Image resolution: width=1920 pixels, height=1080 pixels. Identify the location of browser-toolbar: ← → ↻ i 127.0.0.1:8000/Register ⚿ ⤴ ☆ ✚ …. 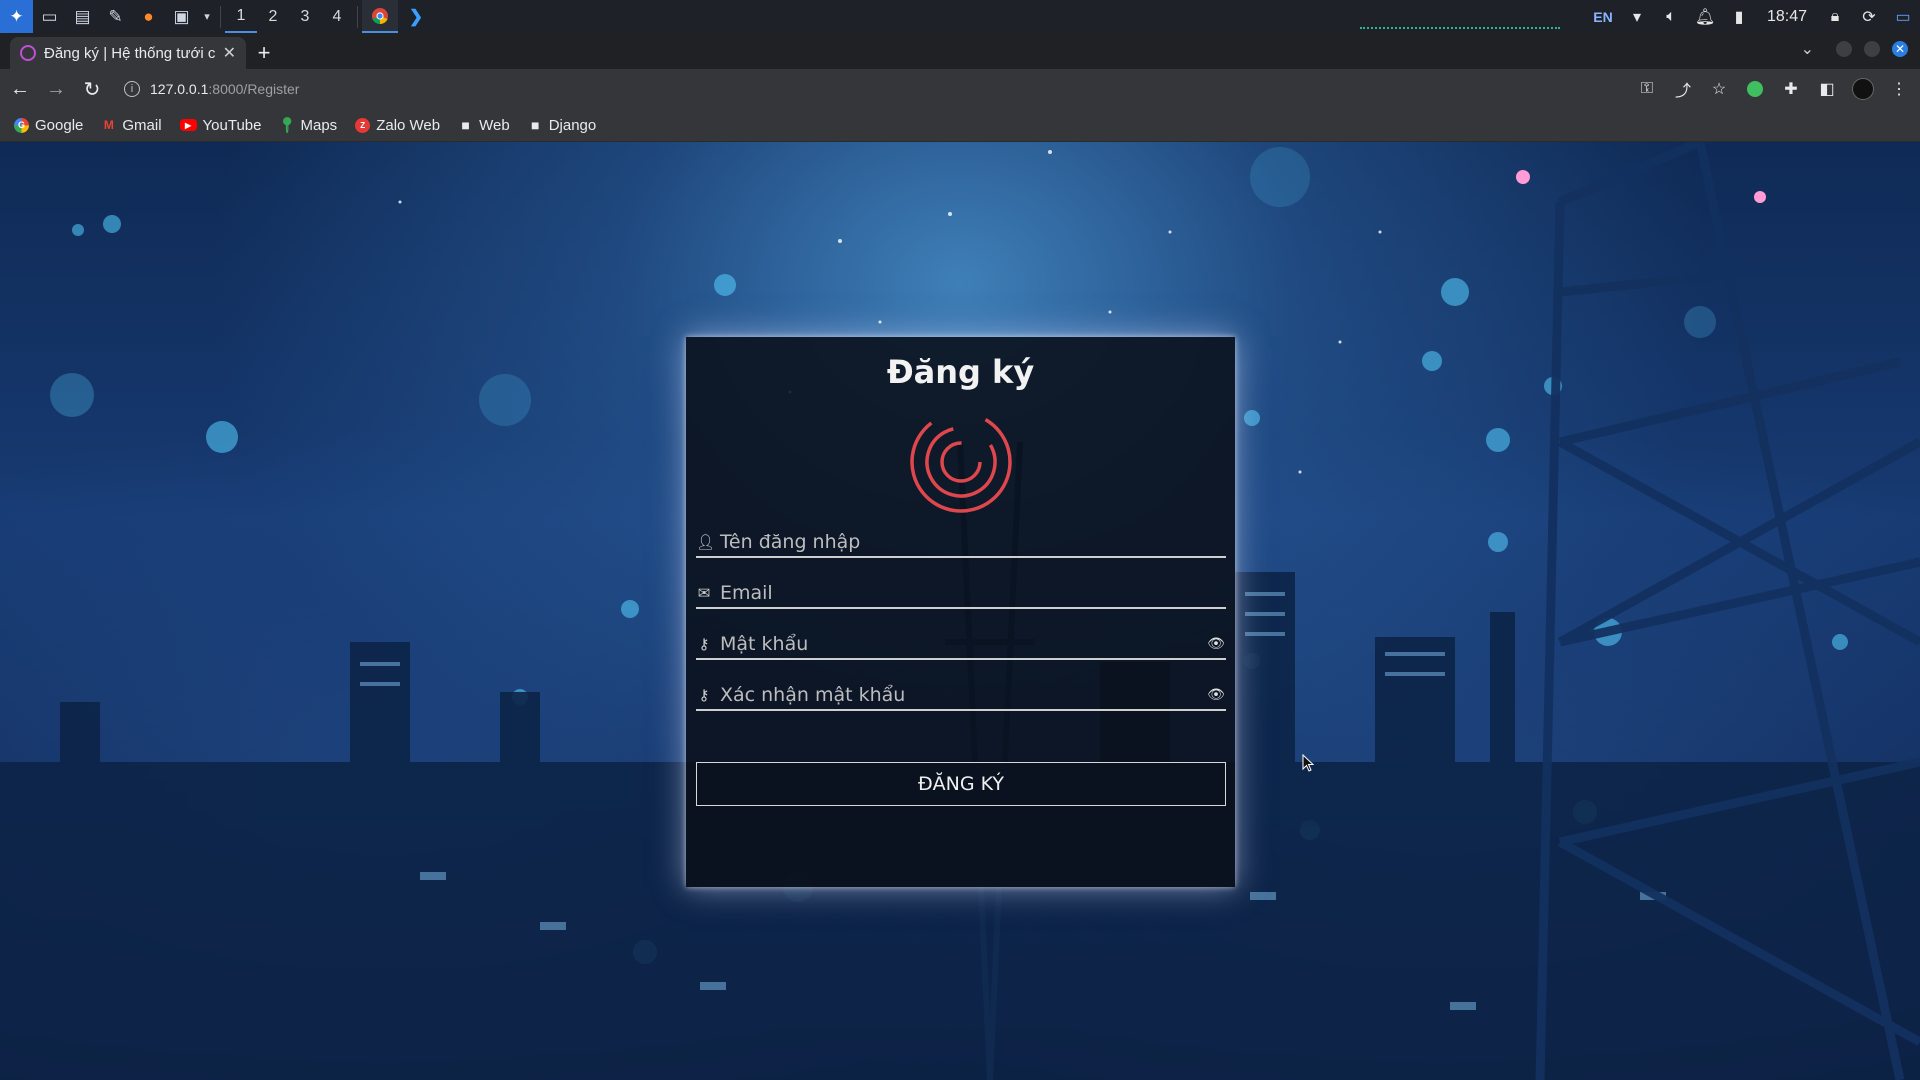
(960, 89).